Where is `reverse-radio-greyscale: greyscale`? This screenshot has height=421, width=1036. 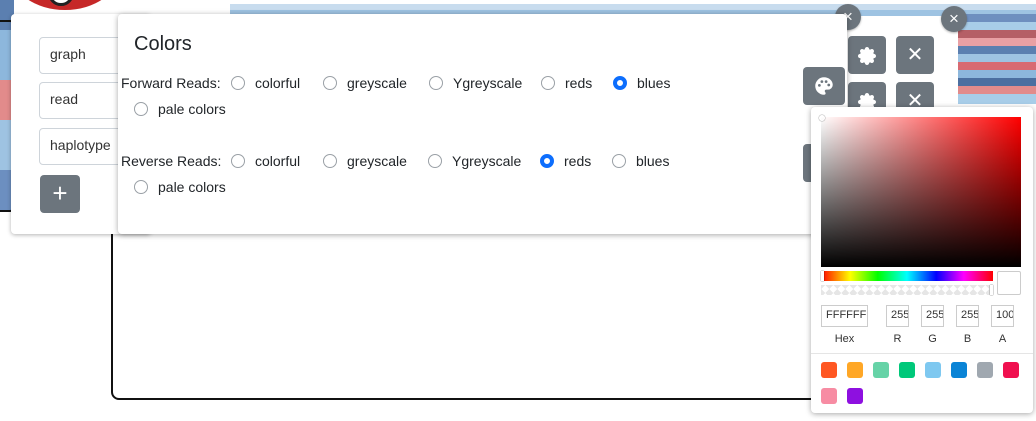 reverse-radio-greyscale: greyscale is located at coordinates (365, 161).